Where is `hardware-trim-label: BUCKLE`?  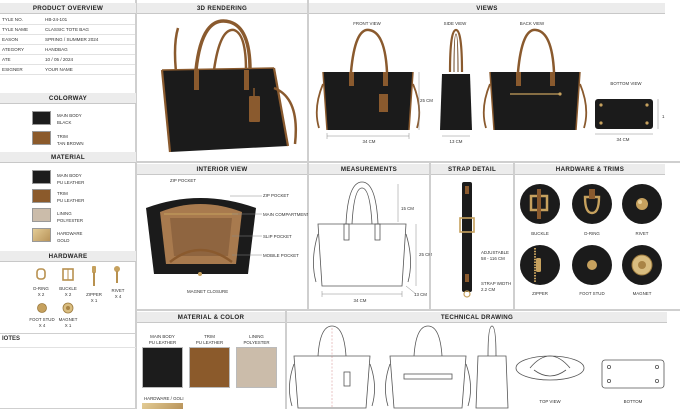 hardware-trim-label: BUCKLE is located at coordinates (540, 233).